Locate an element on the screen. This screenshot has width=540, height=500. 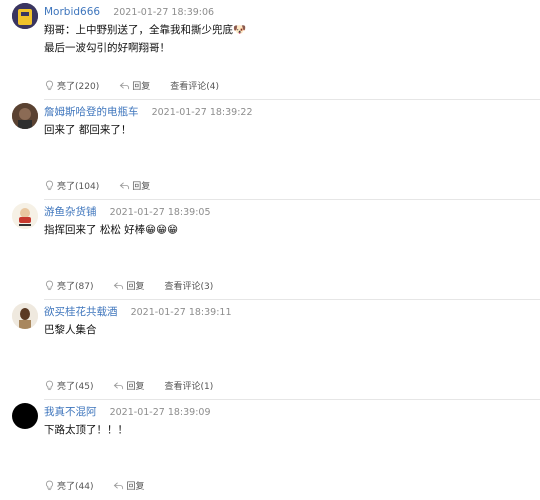
like-button: 亮了(87) is located at coordinates (68, 285).